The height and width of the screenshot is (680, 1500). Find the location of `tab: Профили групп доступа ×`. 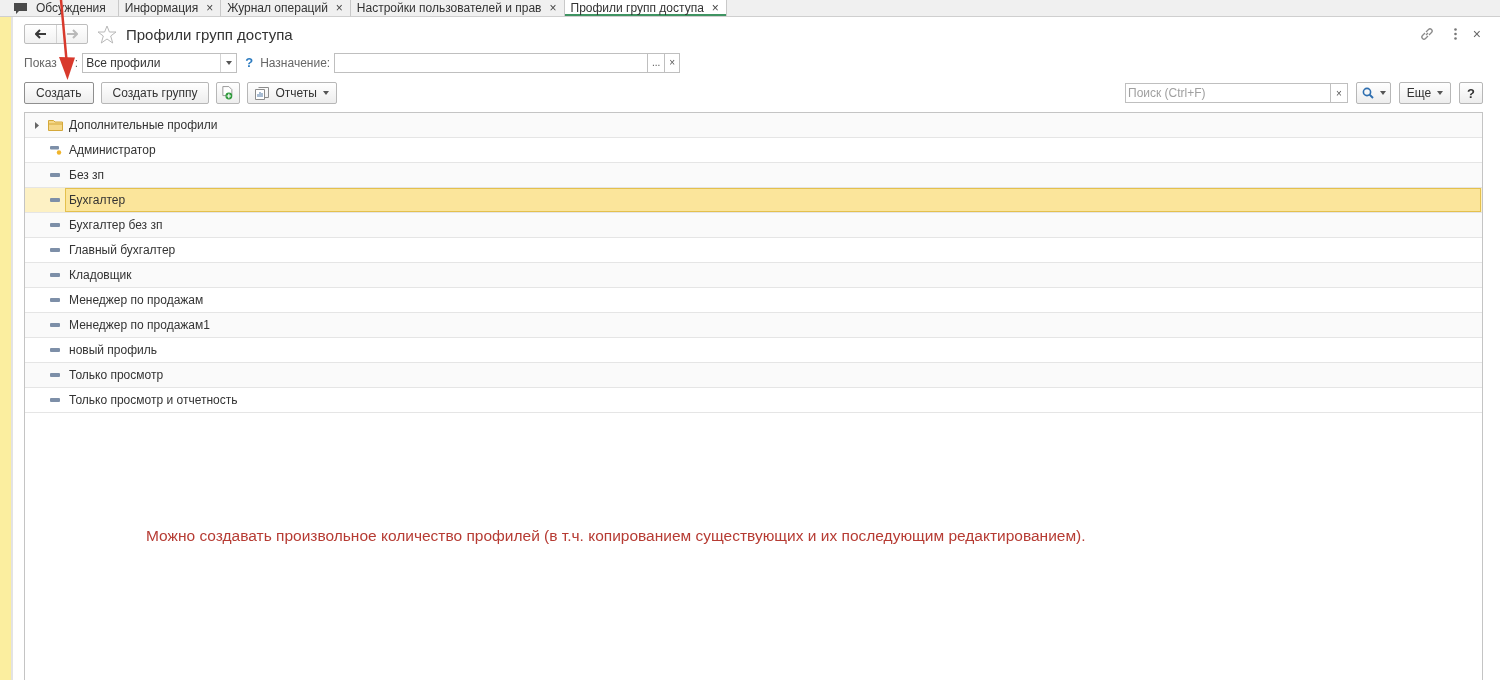

tab: Профили групп доступа × is located at coordinates (645, 8).